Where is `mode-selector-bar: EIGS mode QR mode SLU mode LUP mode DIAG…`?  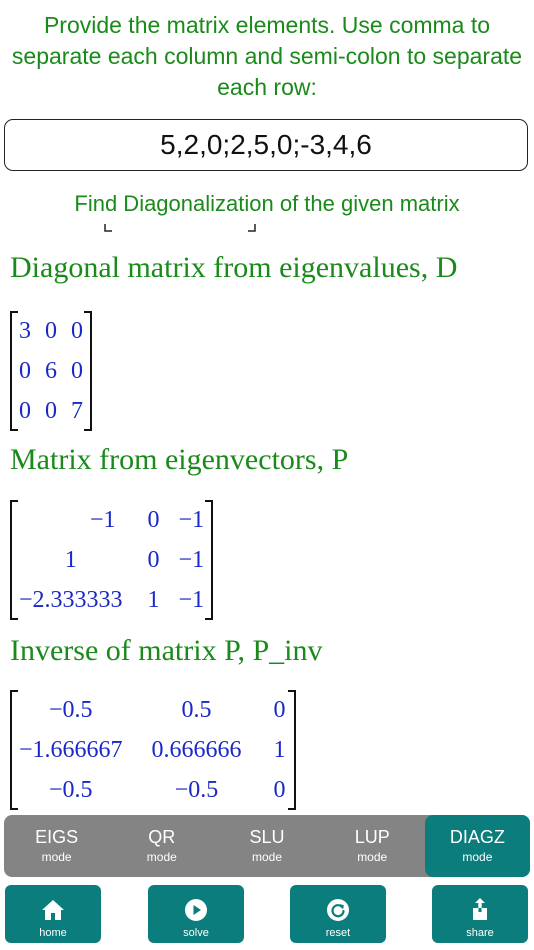
mode-selector-bar: EIGS mode QR mode SLU mode LUP mode DIAG… is located at coordinates (267, 846).